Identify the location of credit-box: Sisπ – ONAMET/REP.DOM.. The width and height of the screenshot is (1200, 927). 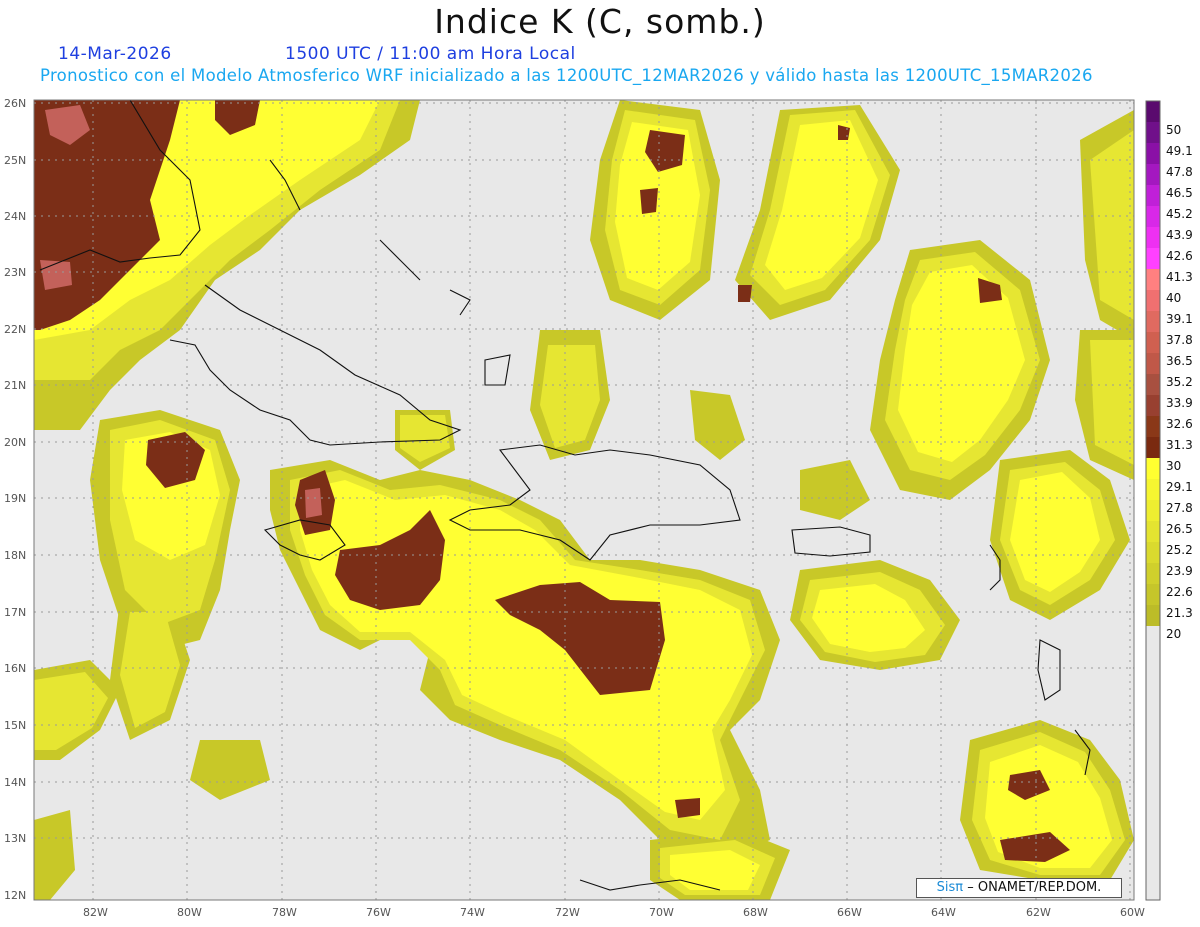
(1019, 888).